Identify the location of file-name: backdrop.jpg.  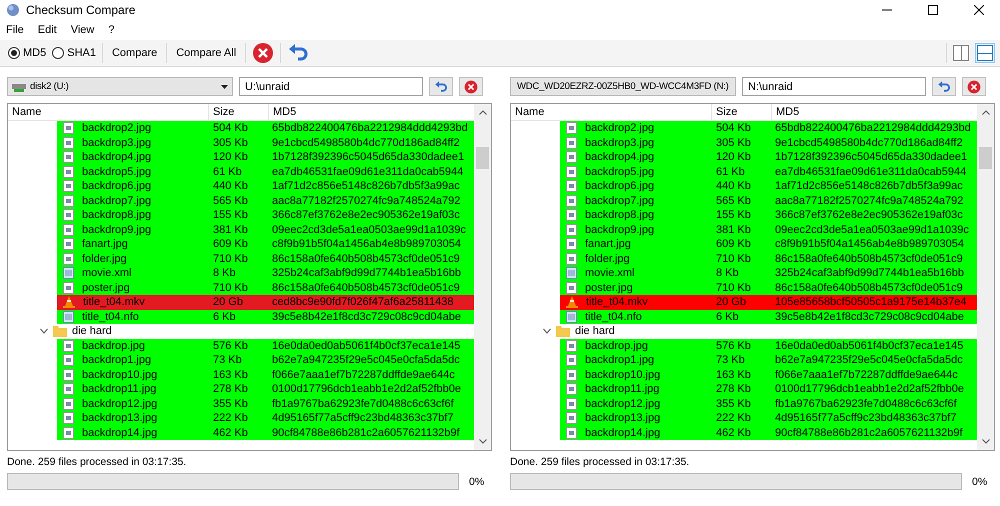
(113, 346).